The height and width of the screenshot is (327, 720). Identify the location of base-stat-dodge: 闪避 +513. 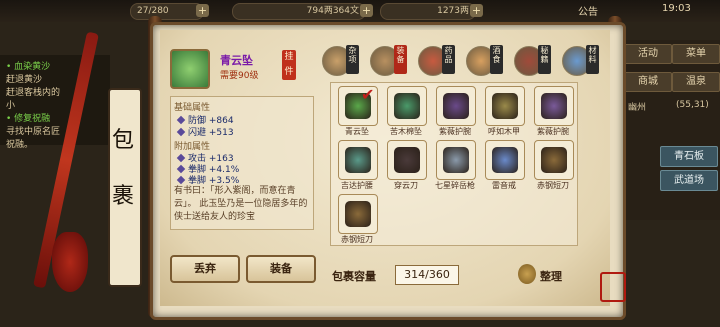
(205, 131).